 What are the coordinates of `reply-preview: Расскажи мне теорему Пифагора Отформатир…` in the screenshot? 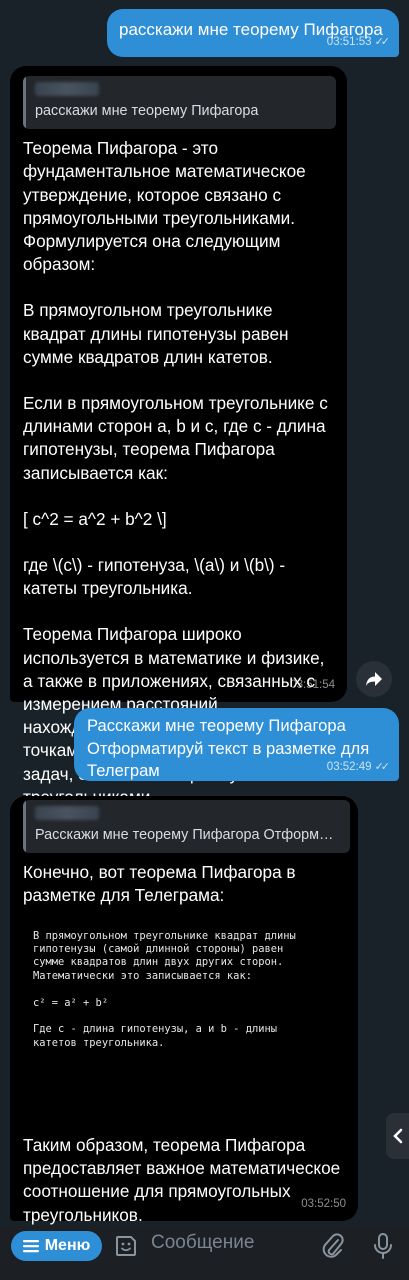 It's located at (186, 827).